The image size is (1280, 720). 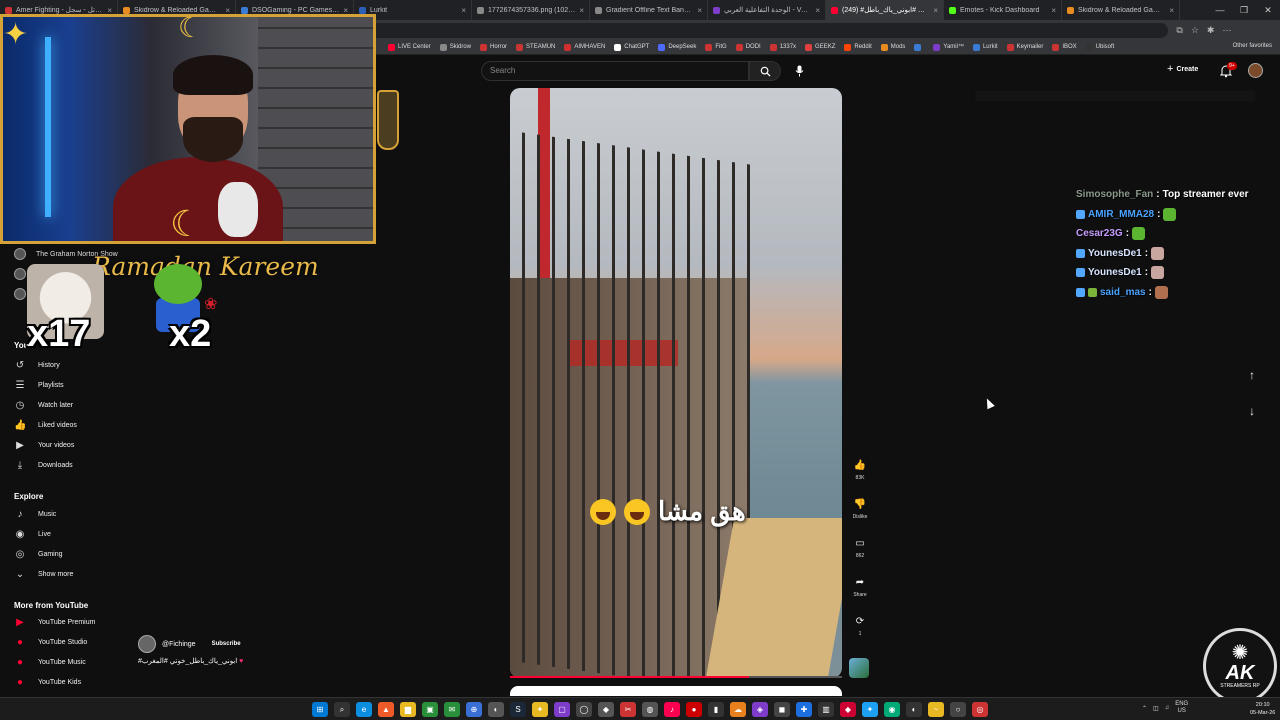 I want to click on audio-channel-thumbnail, so click(x=859, y=668).